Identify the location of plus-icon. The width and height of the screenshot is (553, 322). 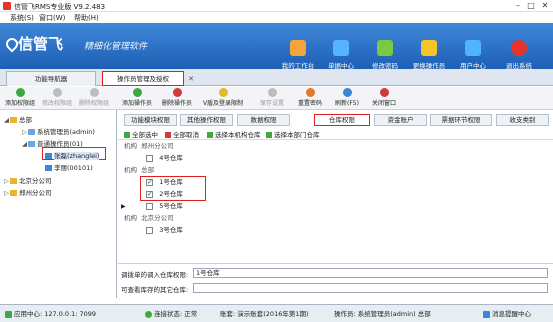
(20, 92).